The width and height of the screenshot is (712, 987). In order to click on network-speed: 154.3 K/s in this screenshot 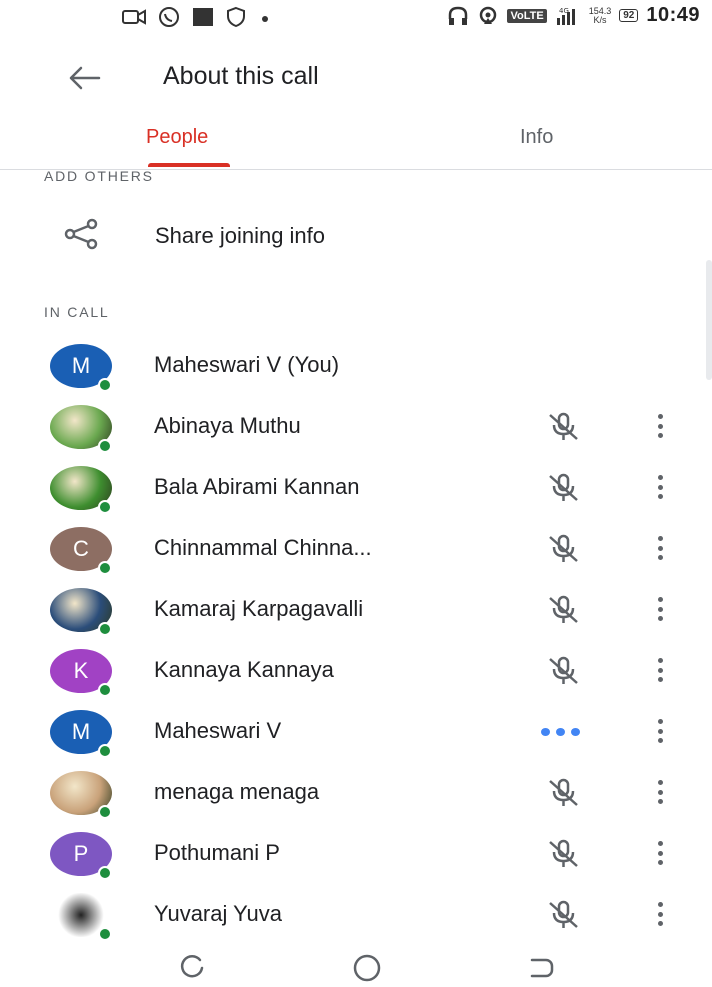, I will do `click(600, 15)`.